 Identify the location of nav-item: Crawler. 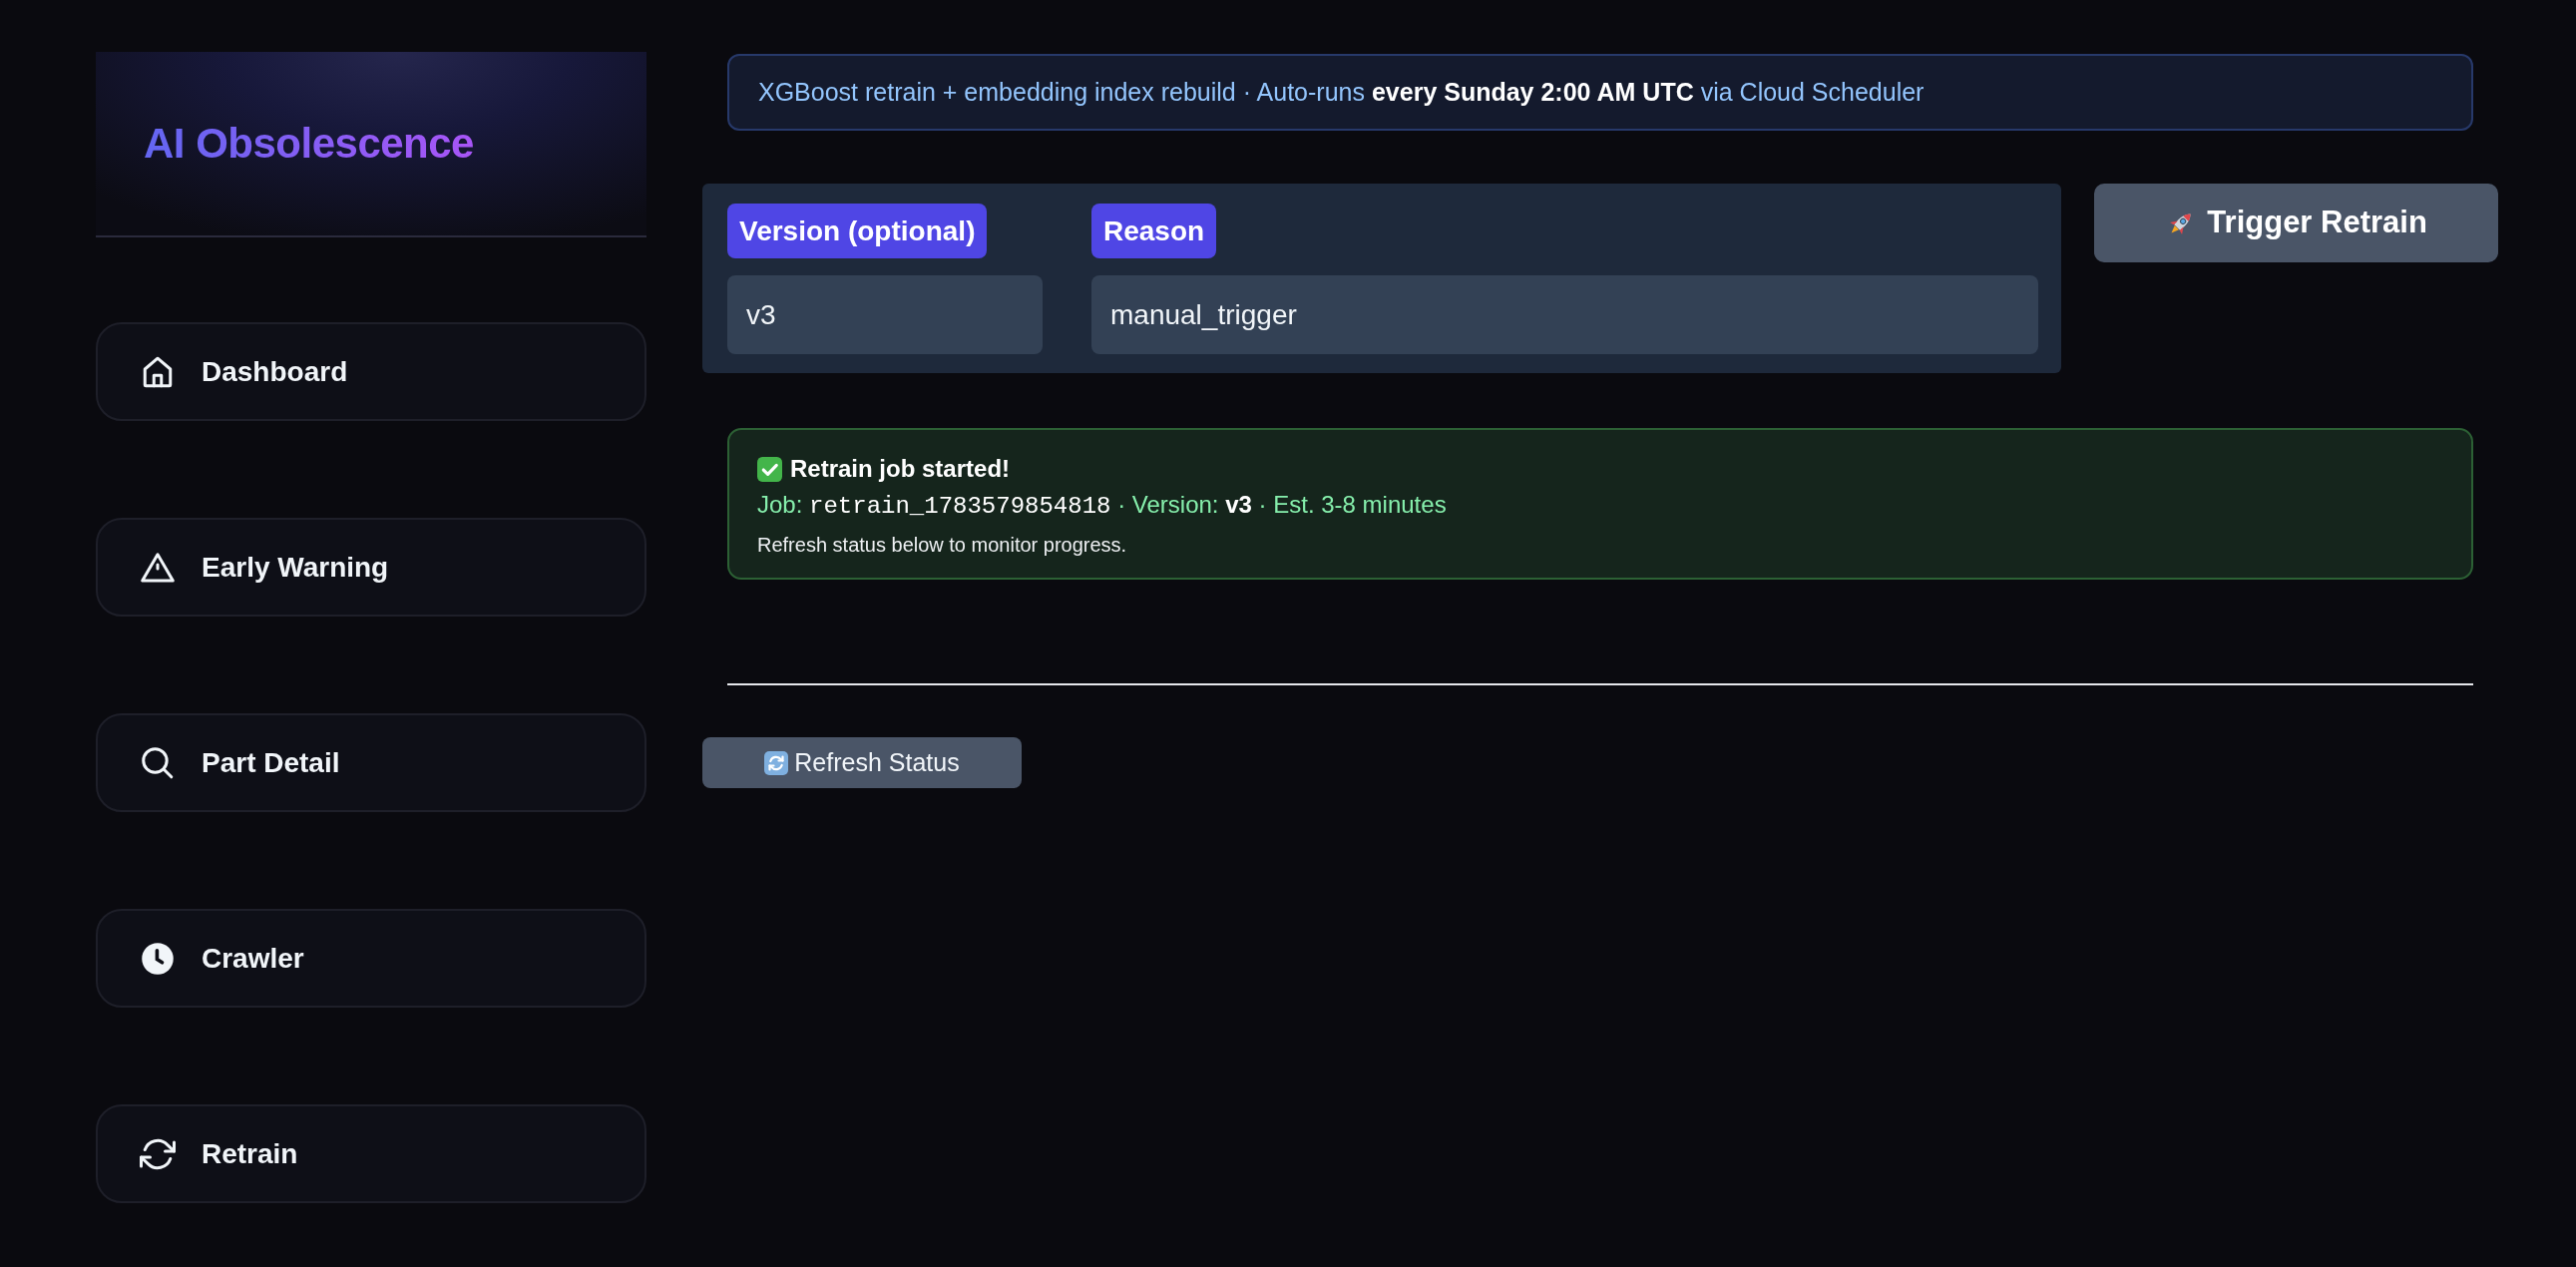
(371, 958).